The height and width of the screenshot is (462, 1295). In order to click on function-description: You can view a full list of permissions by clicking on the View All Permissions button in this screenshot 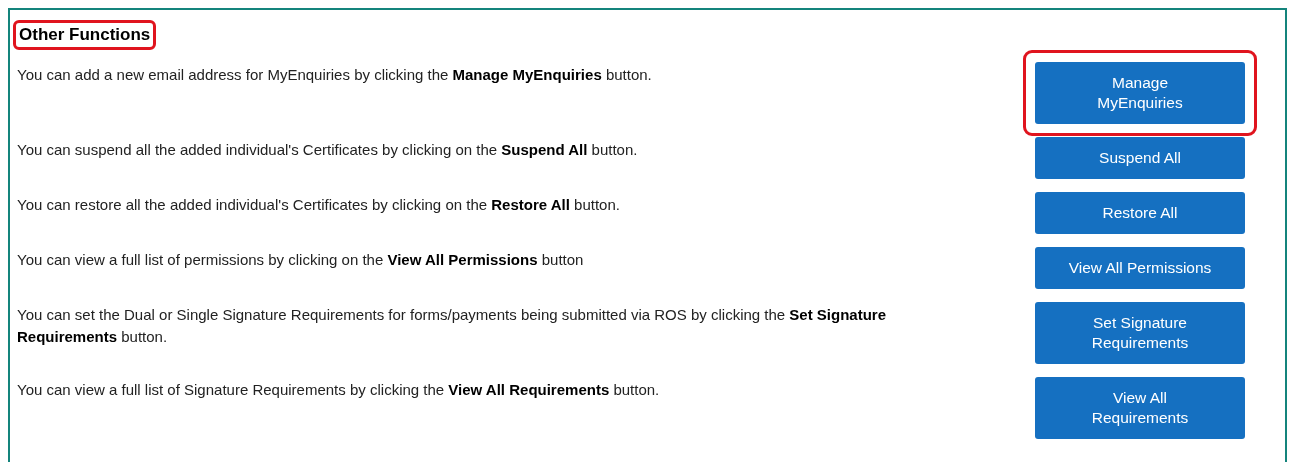, I will do `click(301, 260)`.